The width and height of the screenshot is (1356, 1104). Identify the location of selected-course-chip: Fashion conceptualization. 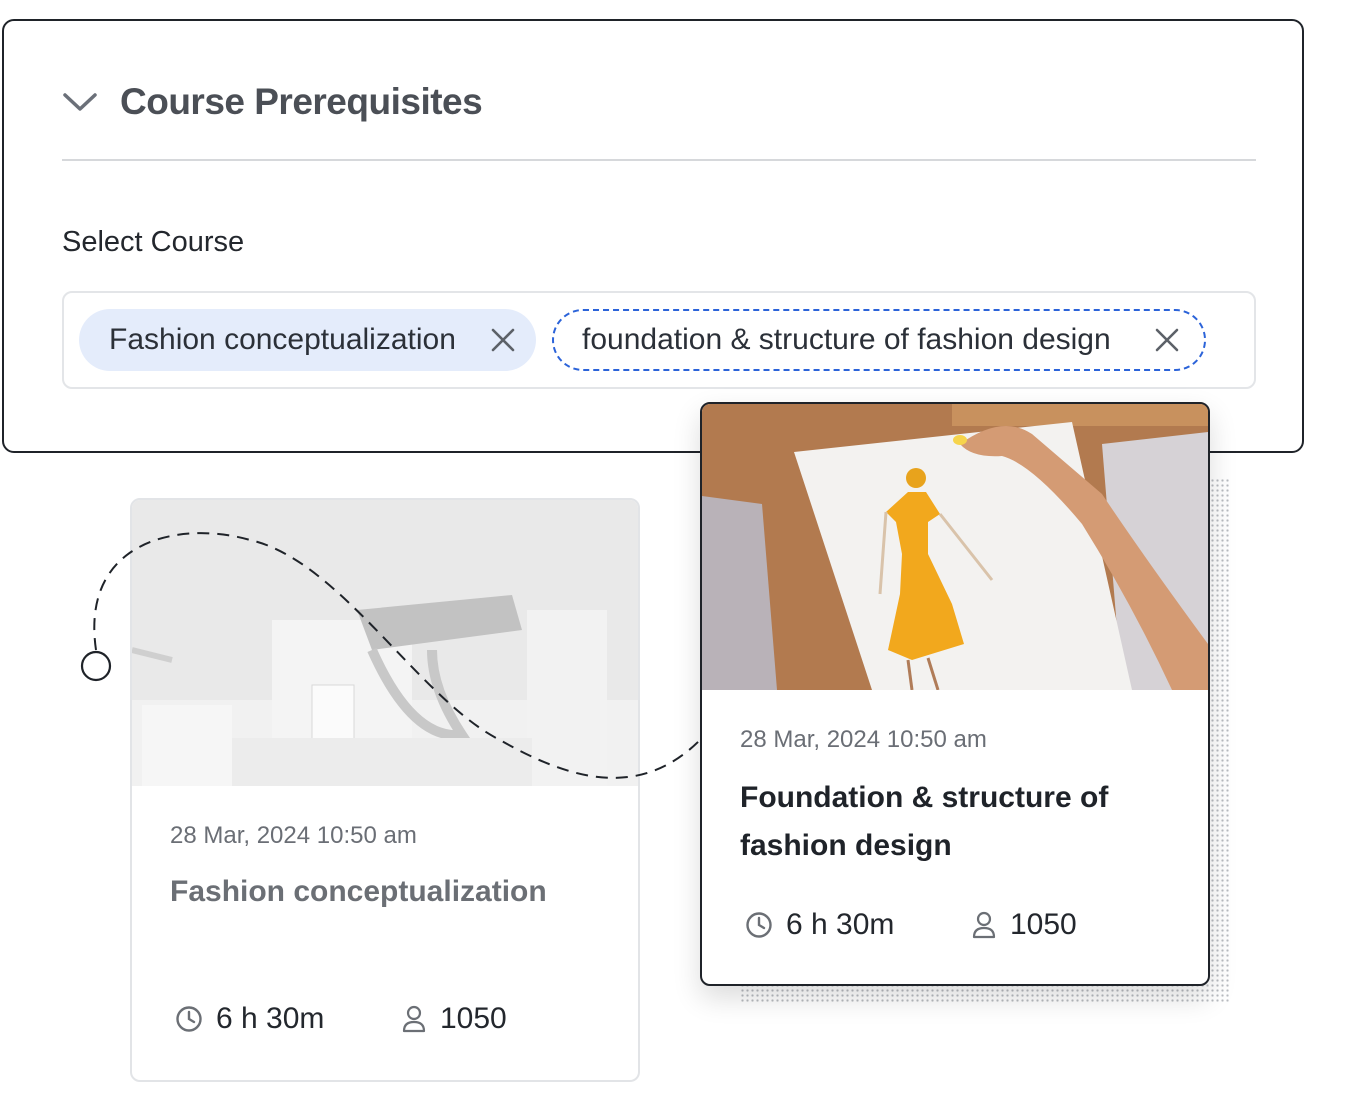
(307, 340).